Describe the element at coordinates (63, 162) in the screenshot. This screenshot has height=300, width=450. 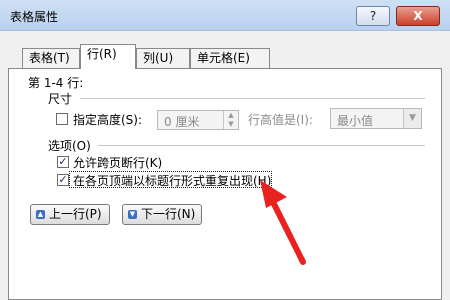
I see `allow-break-checkbox: ✓` at that location.